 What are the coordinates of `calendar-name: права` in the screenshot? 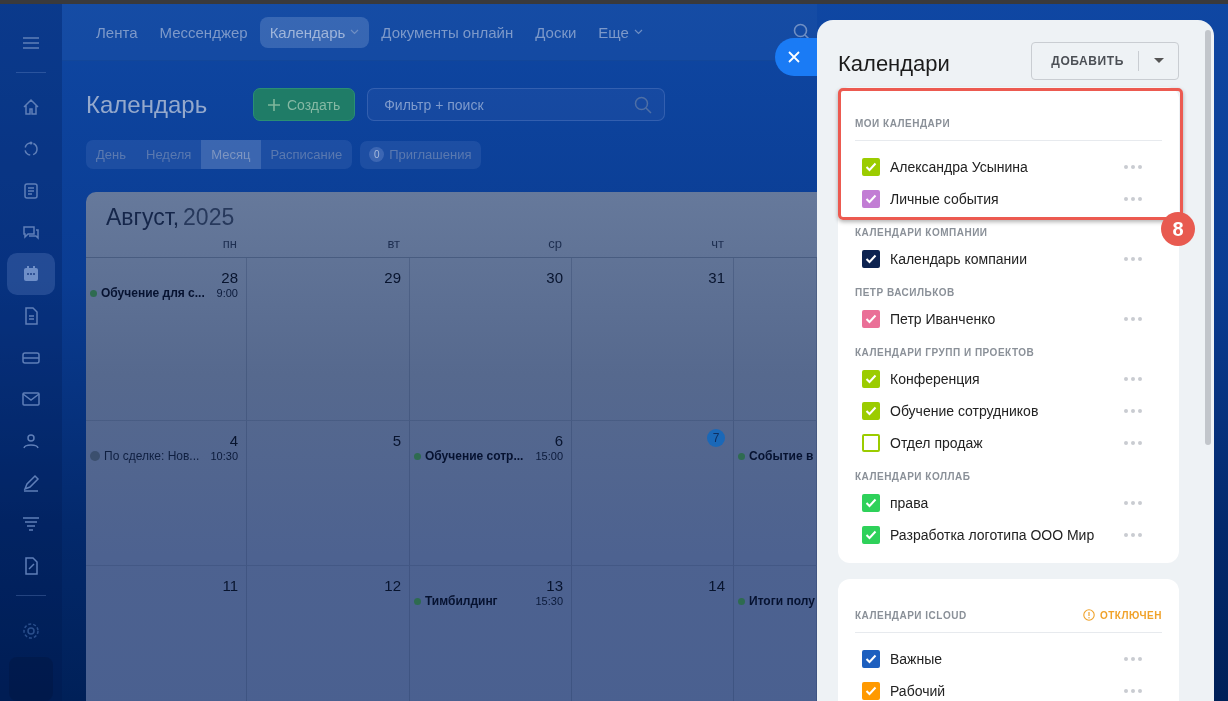 It's located at (910, 503).